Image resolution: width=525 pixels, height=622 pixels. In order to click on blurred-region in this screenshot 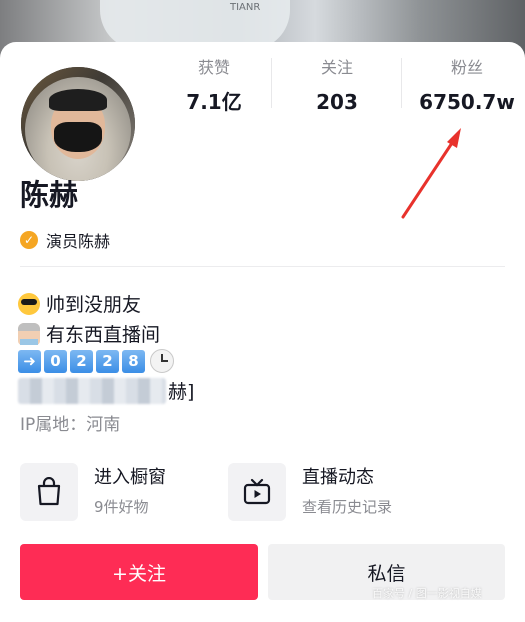, I will do `click(92, 390)`.